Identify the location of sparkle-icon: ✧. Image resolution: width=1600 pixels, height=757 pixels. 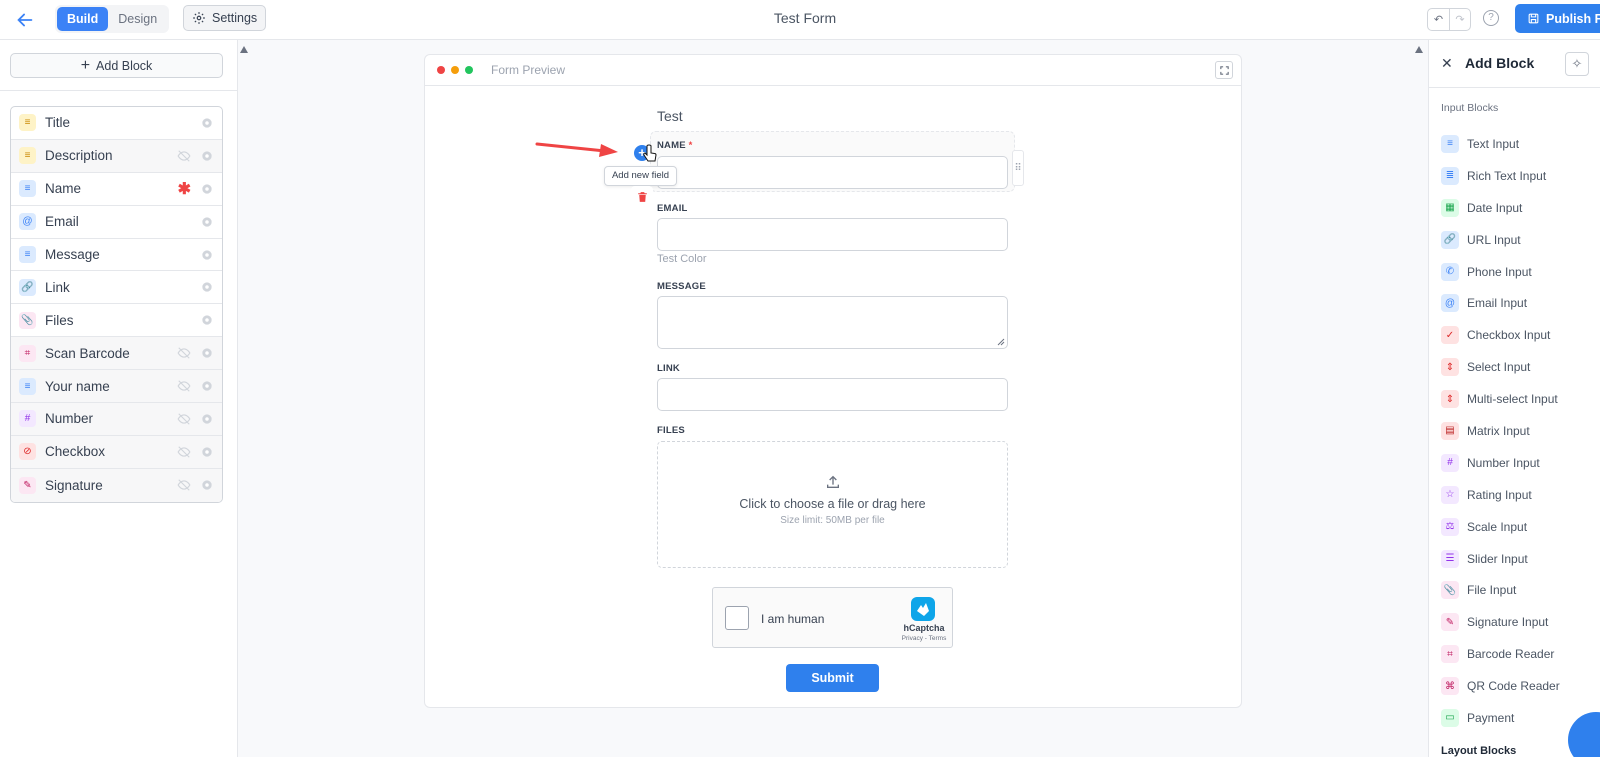
(1577, 64).